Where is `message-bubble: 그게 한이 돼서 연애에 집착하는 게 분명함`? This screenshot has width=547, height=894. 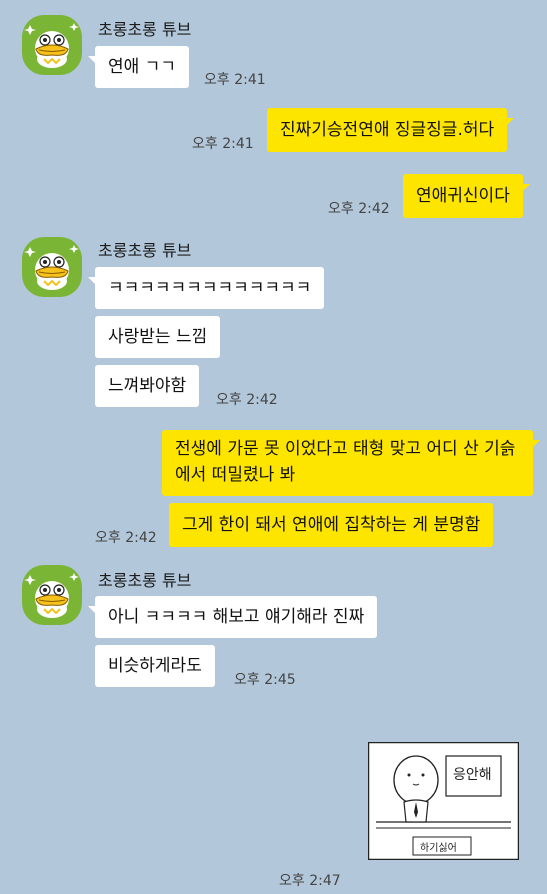
message-bubble: 그게 한이 돼서 연애에 집착하는 게 분명함 is located at coordinates (331, 525).